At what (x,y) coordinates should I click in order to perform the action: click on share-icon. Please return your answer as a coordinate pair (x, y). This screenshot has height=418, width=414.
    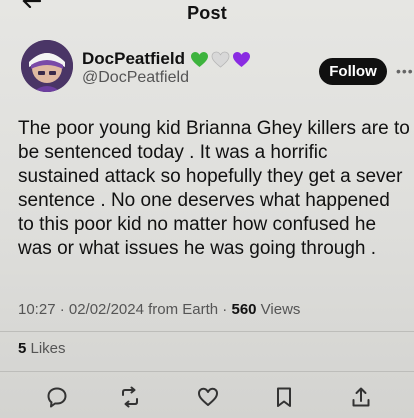
    Looking at the image, I should click on (361, 397).